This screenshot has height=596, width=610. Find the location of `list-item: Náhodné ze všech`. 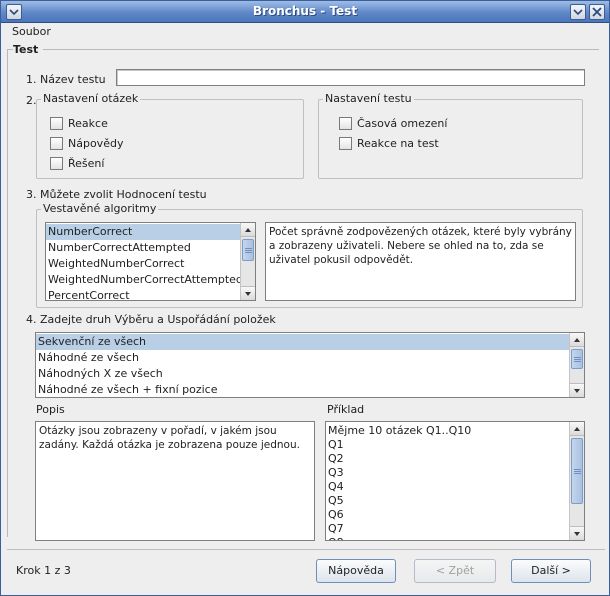

list-item: Náhodné ze všech is located at coordinates (303, 358).